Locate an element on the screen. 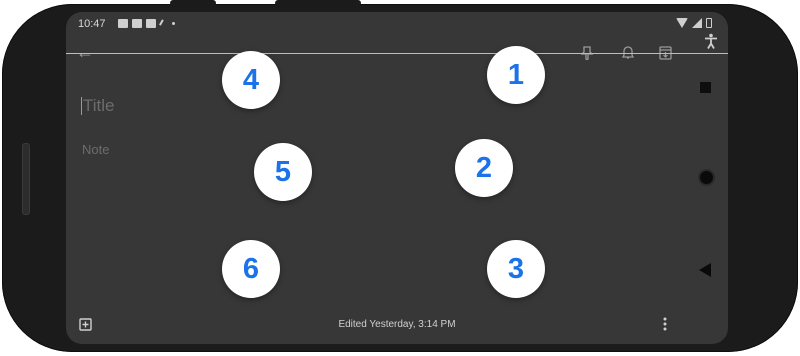 The image size is (800, 356). number-badge-5: 5 is located at coordinates (283, 172).